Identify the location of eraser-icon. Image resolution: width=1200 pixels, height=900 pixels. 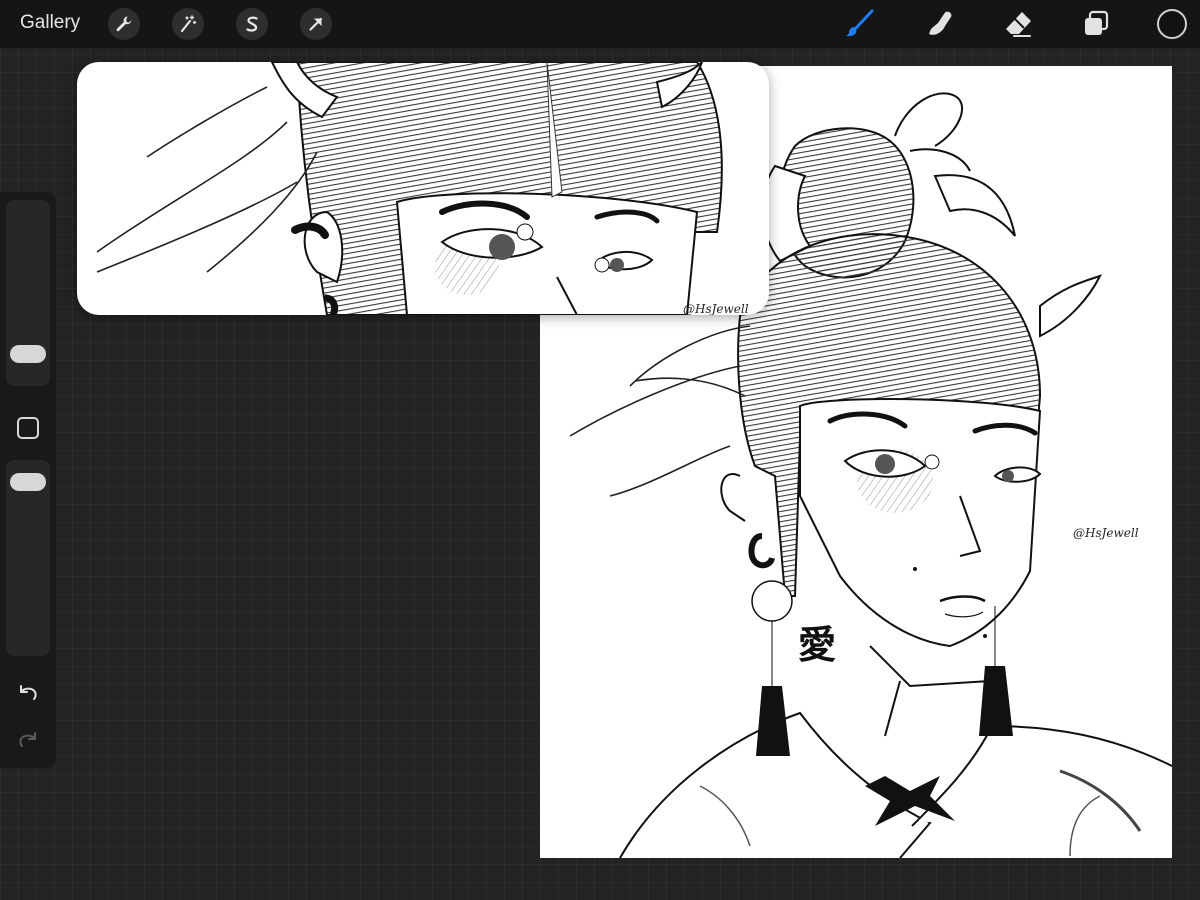
(1018, 24).